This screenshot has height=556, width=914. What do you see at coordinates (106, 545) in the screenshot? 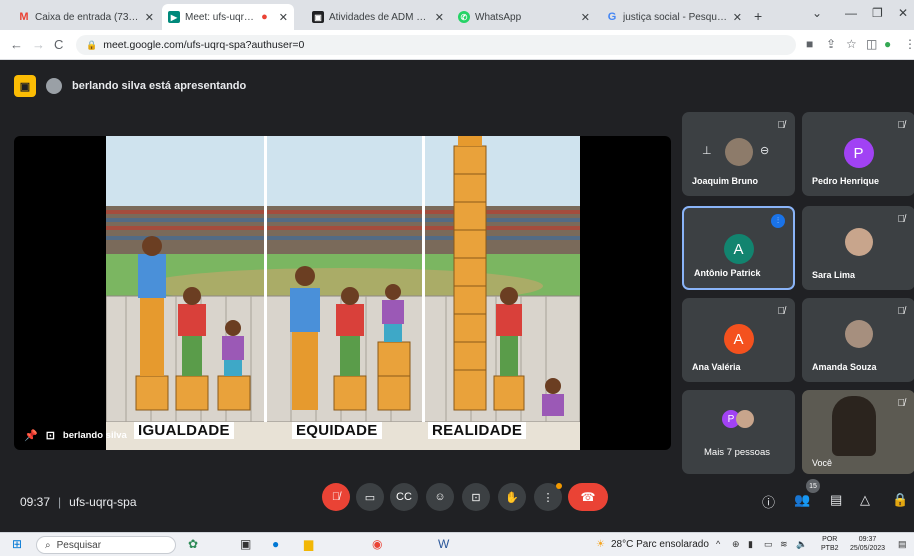
I see `taskbar-search: ⌕ Pesquisar` at bounding box center [106, 545].